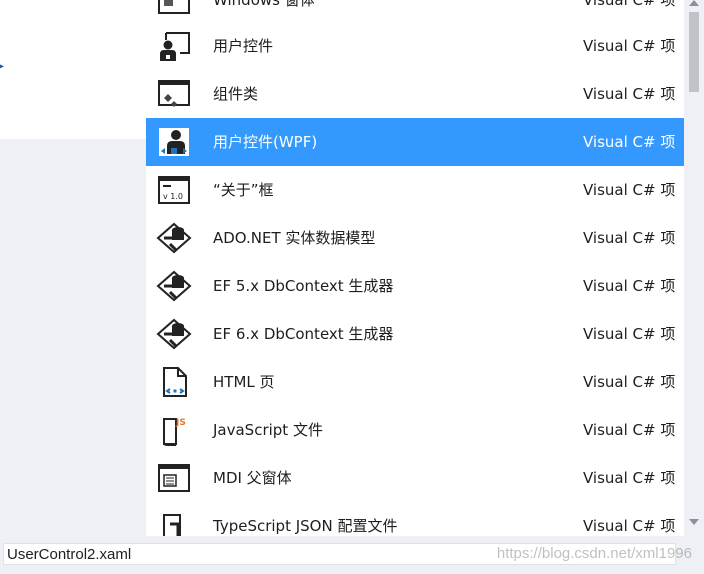  Describe the element at coordinates (174, 190) in the screenshot. I see `about-box-icon: v 1.0` at that location.